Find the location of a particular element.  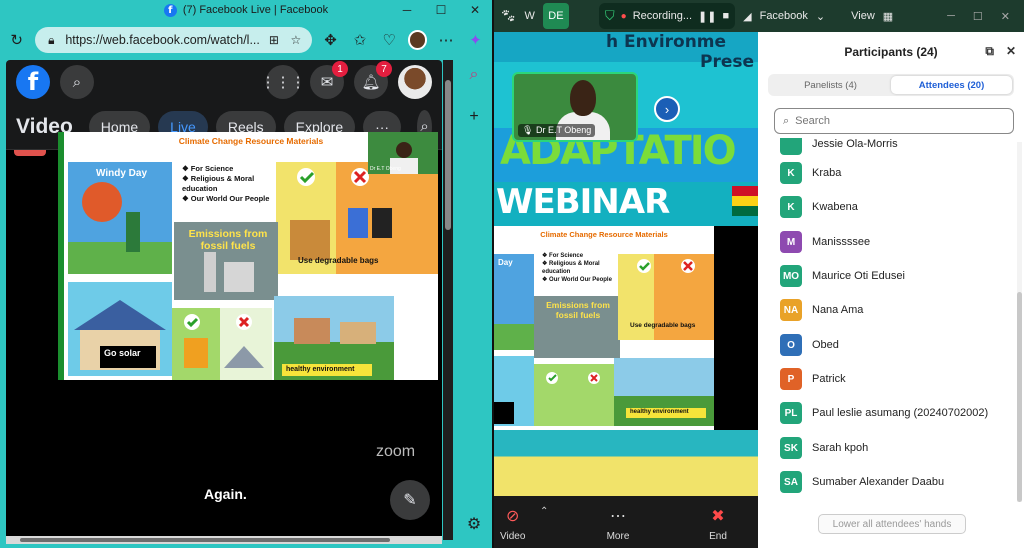

stream-target: Facebook is located at coordinates (784, 16).